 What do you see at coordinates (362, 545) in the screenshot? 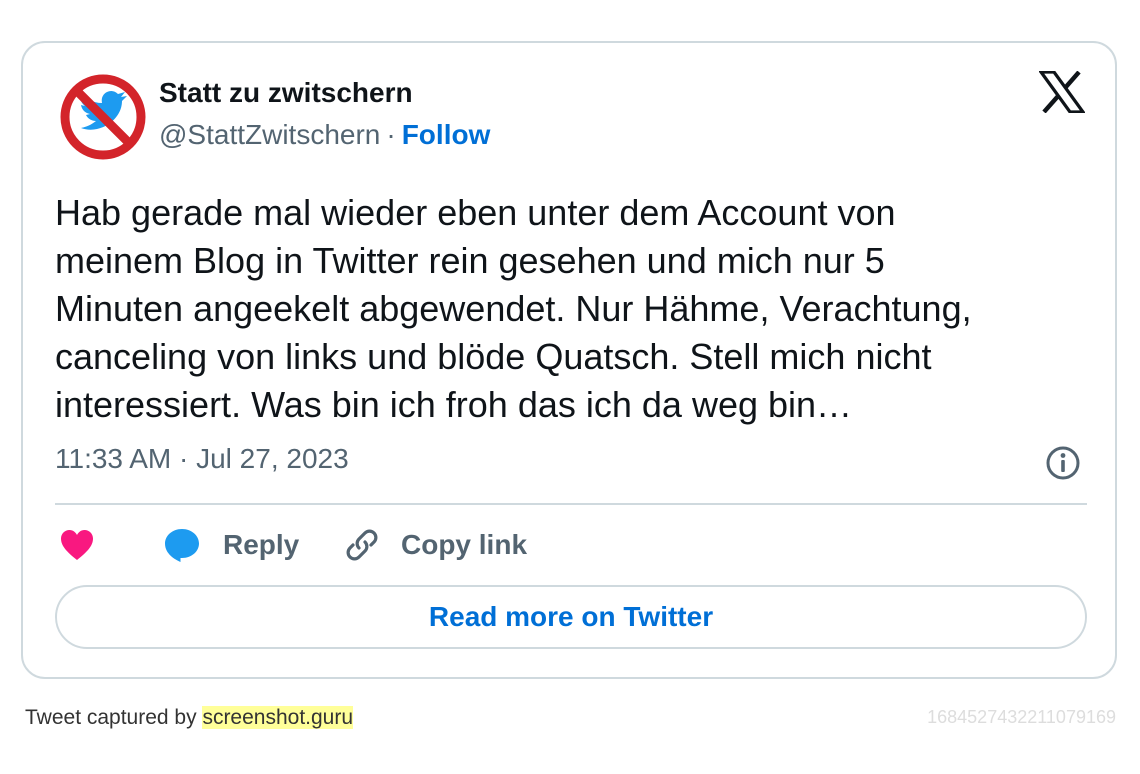
I see `link-icon` at bounding box center [362, 545].